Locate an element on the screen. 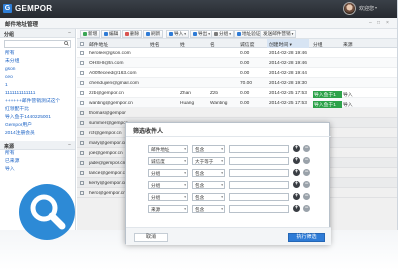 The image size is (398, 270). table-row: OHSHI@tn.com 0.00 2014-02-28 19:46 is located at coordinates (237, 63).